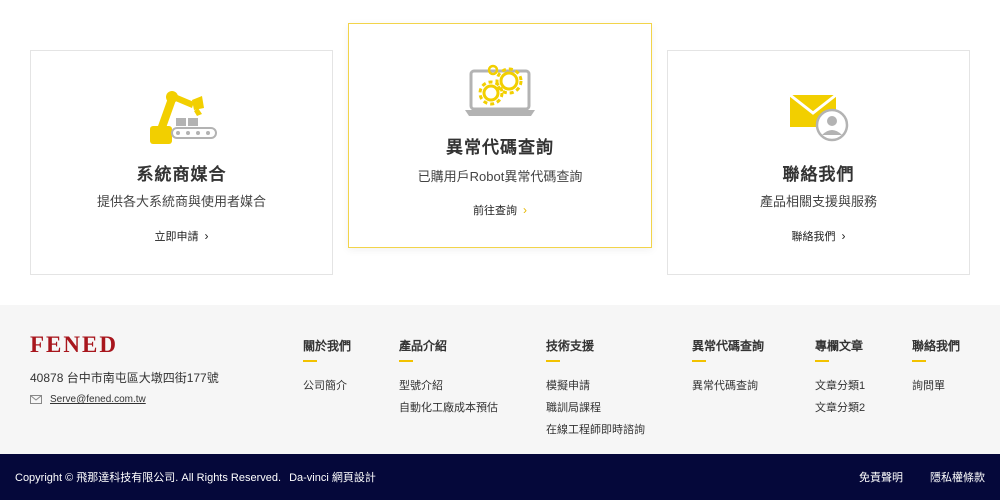  What do you see at coordinates (728, 345) in the screenshot?
I see `footer-col-heading: 異常代碼查詢` at bounding box center [728, 345].